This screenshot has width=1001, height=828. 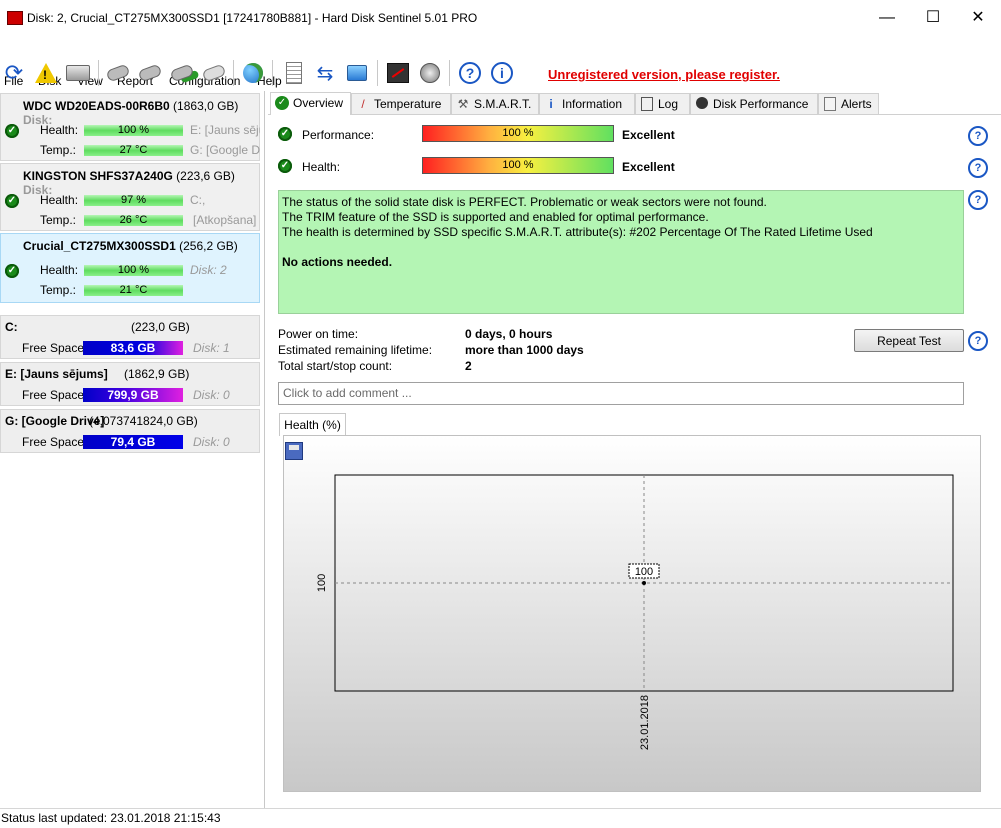 What do you see at coordinates (500, 818) in the screenshot?
I see `status-bar: Status last updated: 23.01.2018 21:15:43` at bounding box center [500, 818].